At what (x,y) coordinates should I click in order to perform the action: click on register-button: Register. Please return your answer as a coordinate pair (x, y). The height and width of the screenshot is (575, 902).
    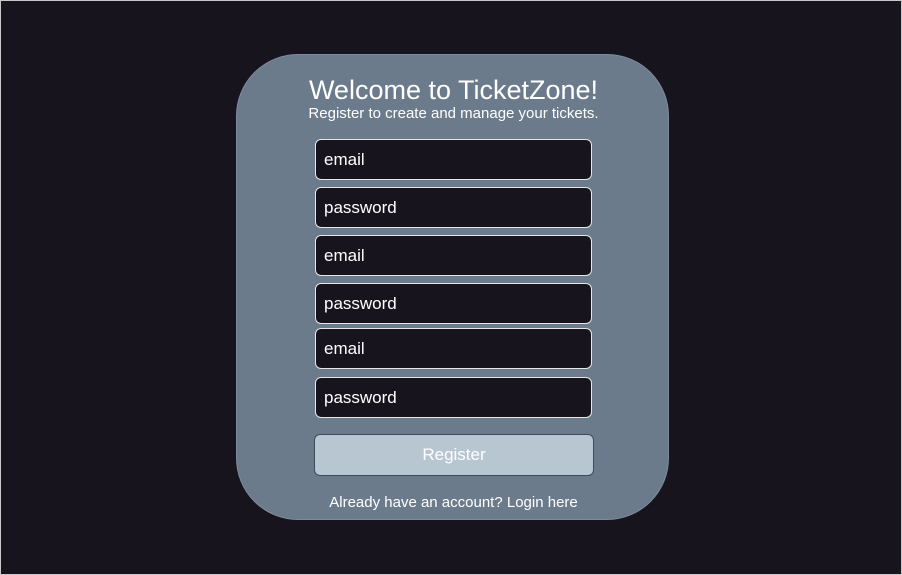
    Looking at the image, I should click on (454, 455).